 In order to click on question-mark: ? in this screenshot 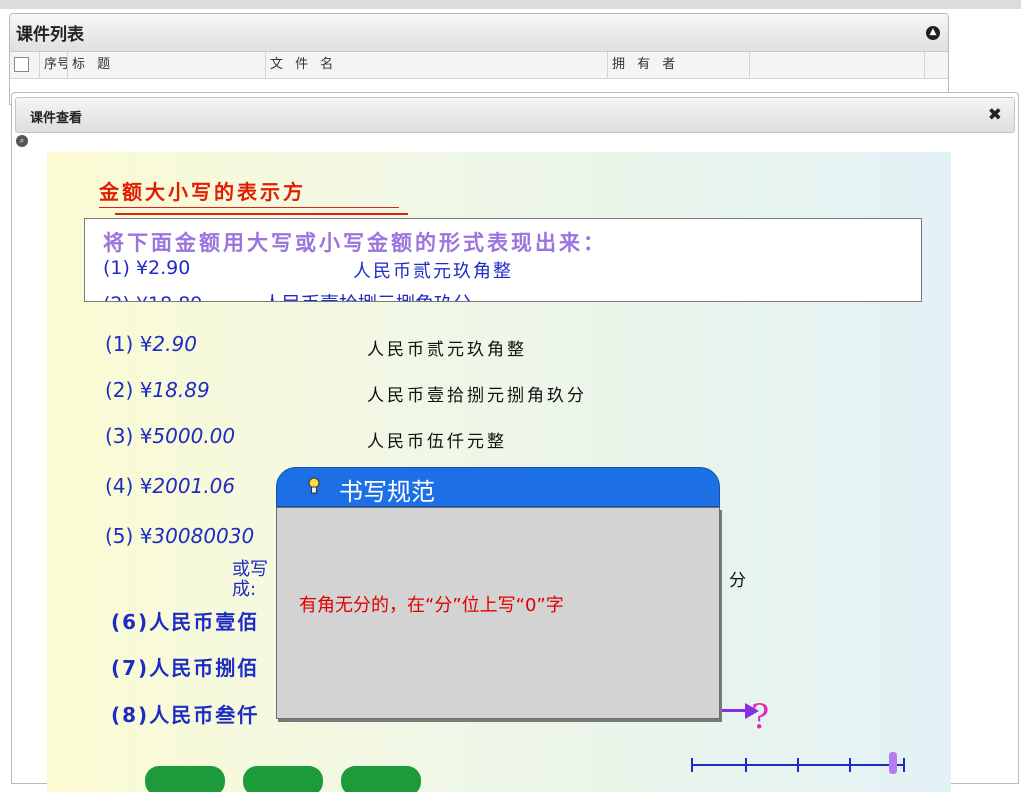, I will do `click(760, 717)`.